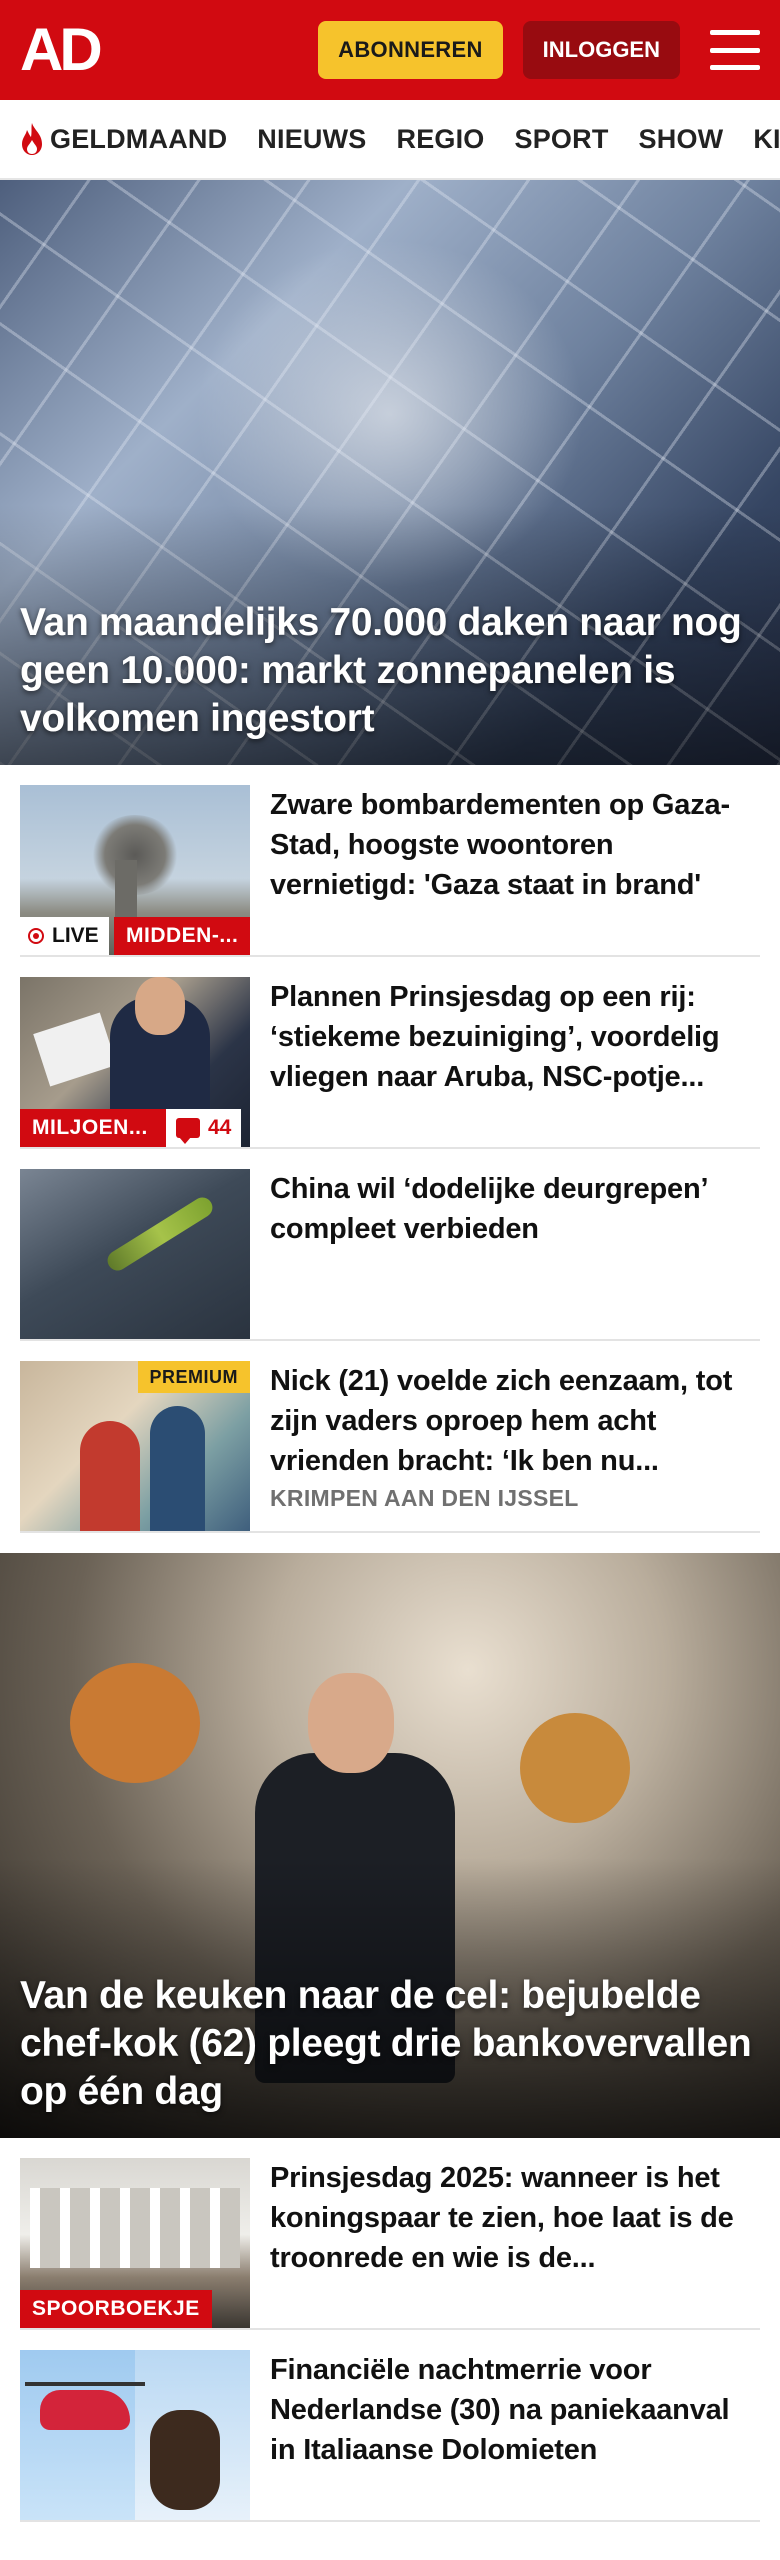  Describe the element at coordinates (139, 138) in the screenshot. I see `nav-label: GELDMAAND` at that location.